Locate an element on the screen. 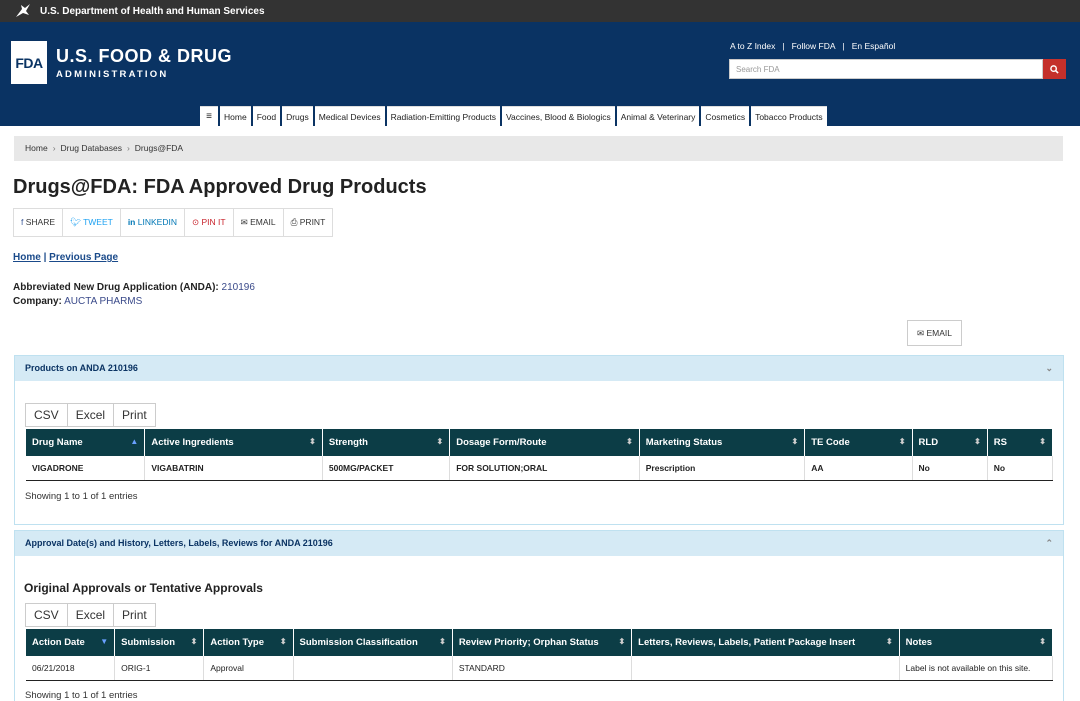 The image size is (1080, 701). nav-radiation: Radiation-Emitting Products is located at coordinates (443, 116).